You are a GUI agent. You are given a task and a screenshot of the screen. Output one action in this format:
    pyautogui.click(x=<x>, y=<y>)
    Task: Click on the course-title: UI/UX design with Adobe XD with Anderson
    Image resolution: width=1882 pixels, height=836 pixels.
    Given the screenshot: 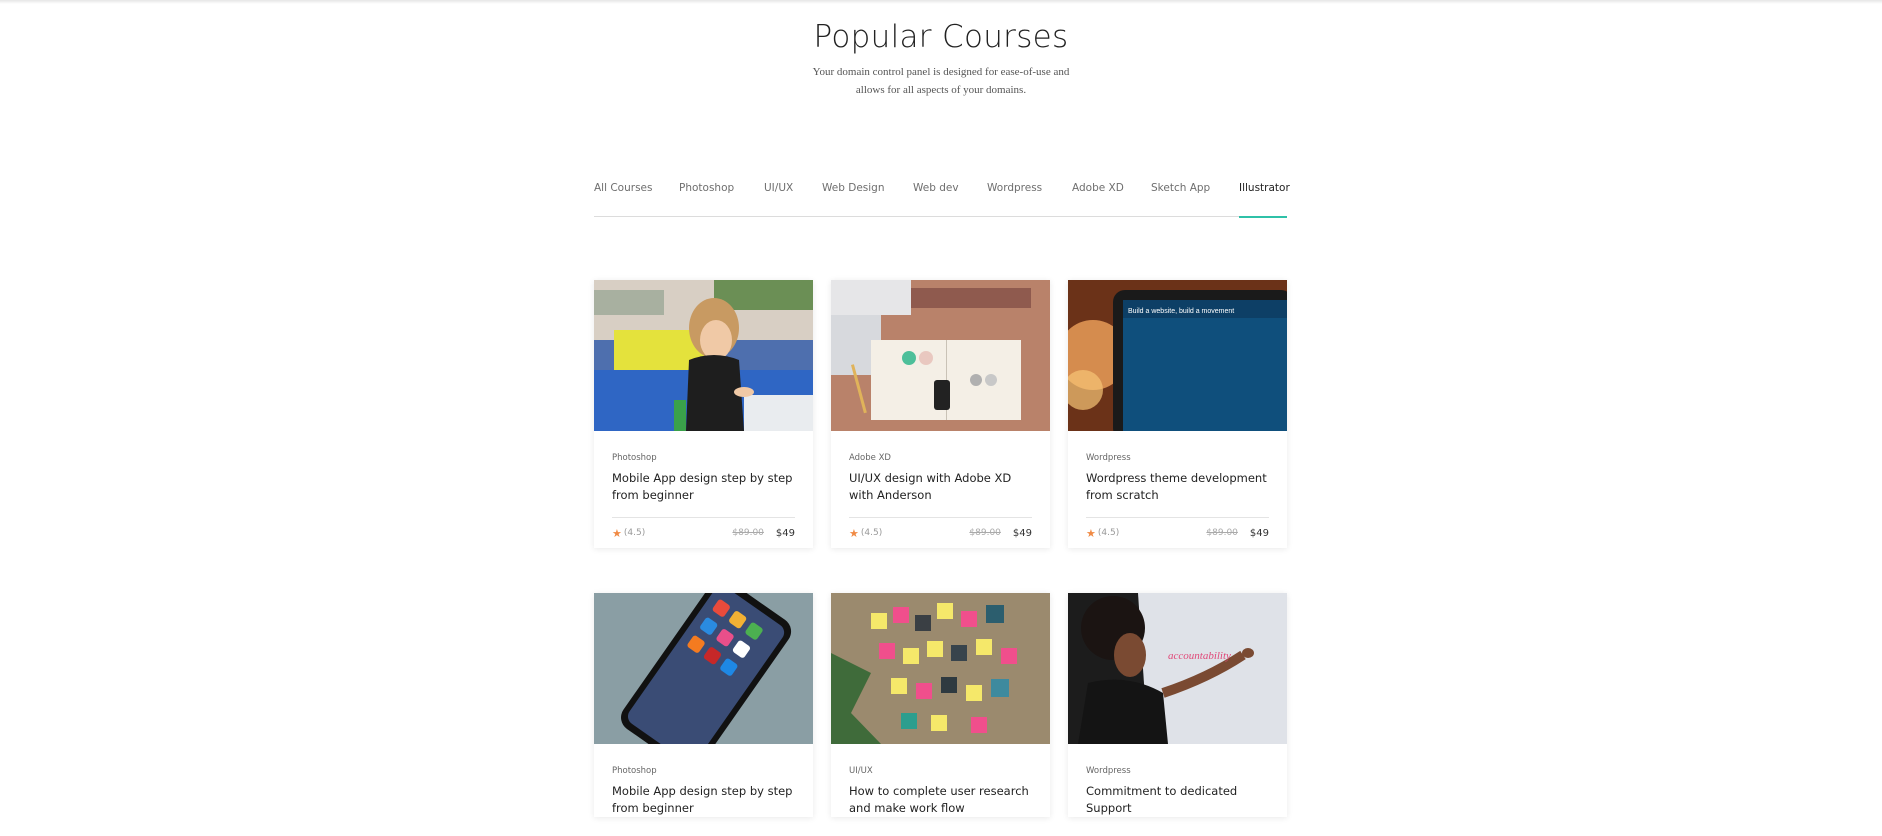 What is the action you would take?
    pyautogui.click(x=940, y=487)
    